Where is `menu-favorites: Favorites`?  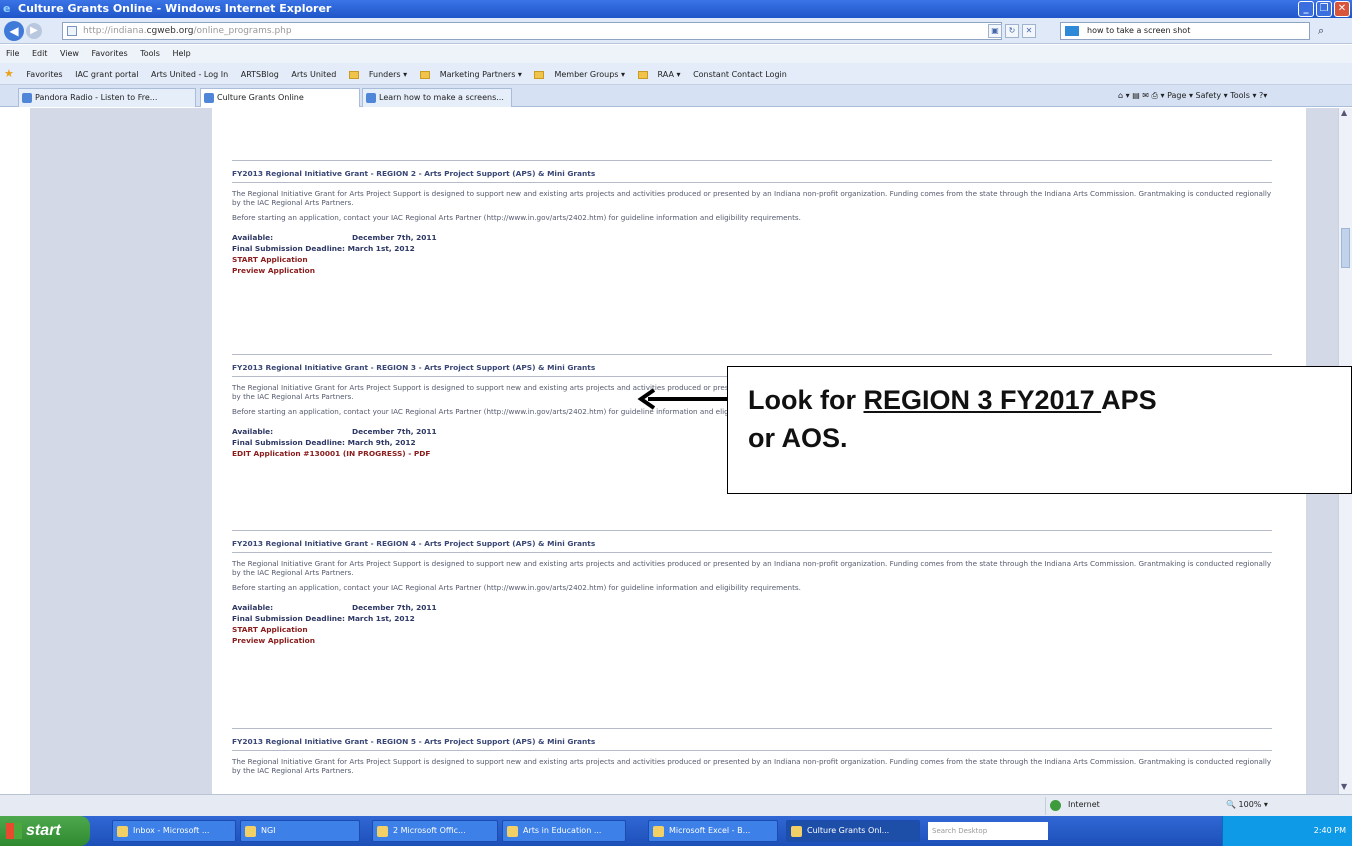 menu-favorites: Favorites is located at coordinates (110, 53).